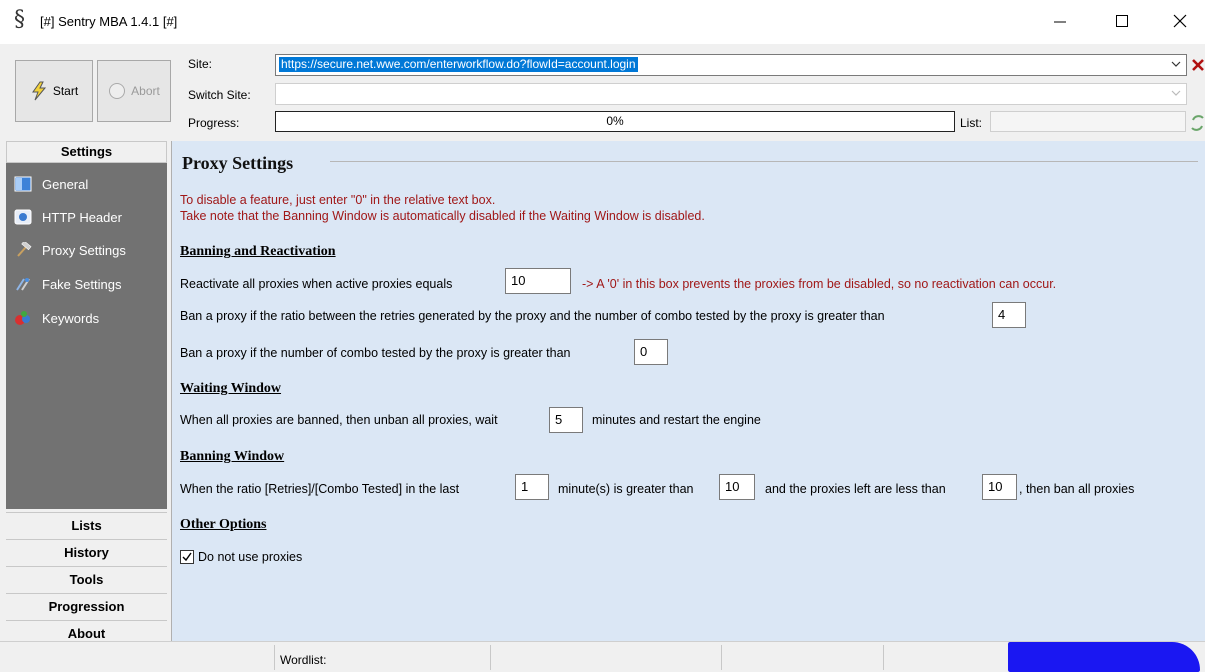 The image size is (1205, 672). I want to click on general-icon, so click(23, 184).